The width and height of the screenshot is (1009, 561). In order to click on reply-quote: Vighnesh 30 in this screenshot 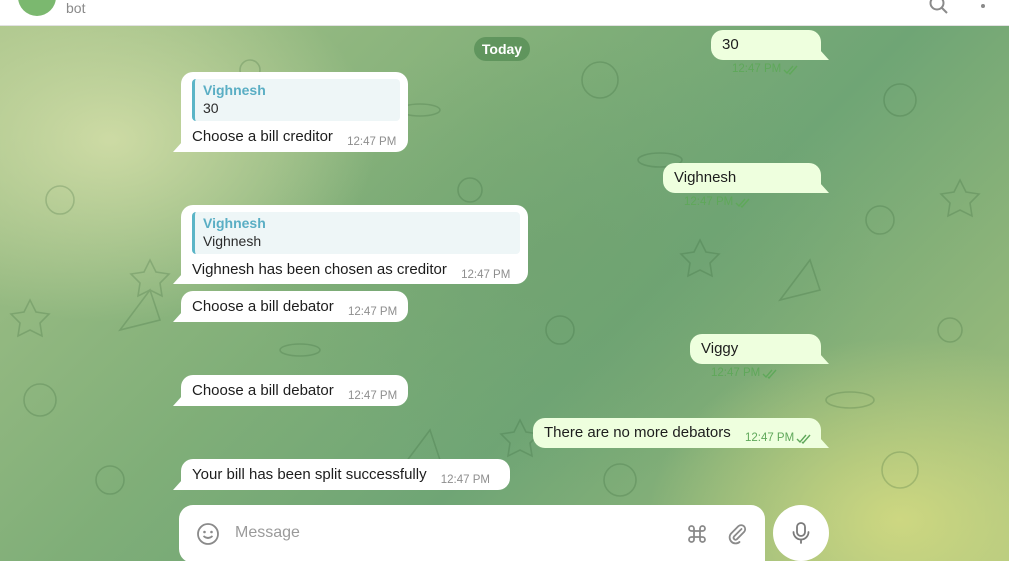, I will do `click(296, 100)`.